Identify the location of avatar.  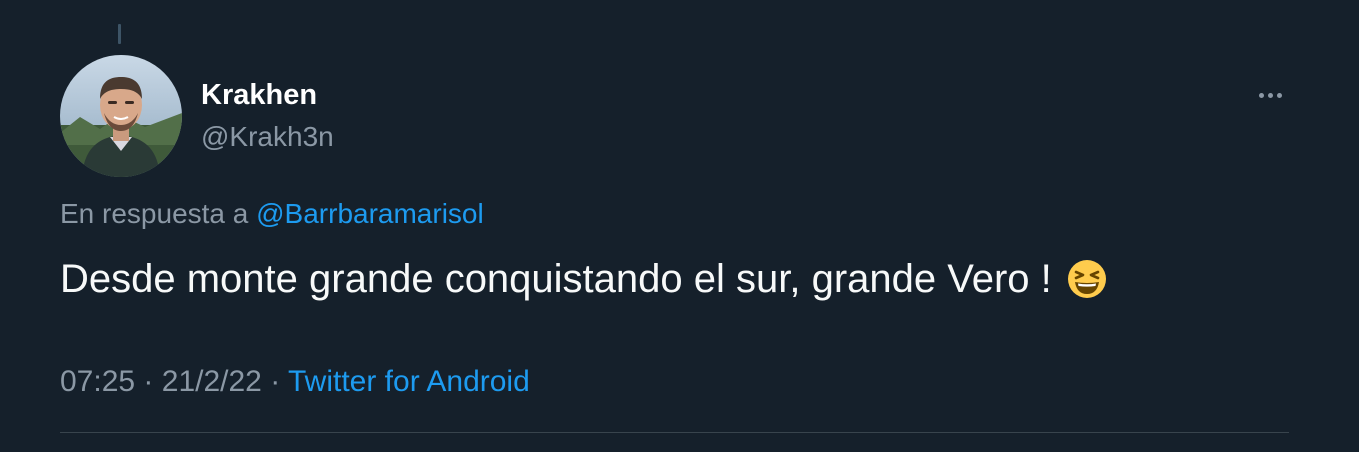
(121, 116).